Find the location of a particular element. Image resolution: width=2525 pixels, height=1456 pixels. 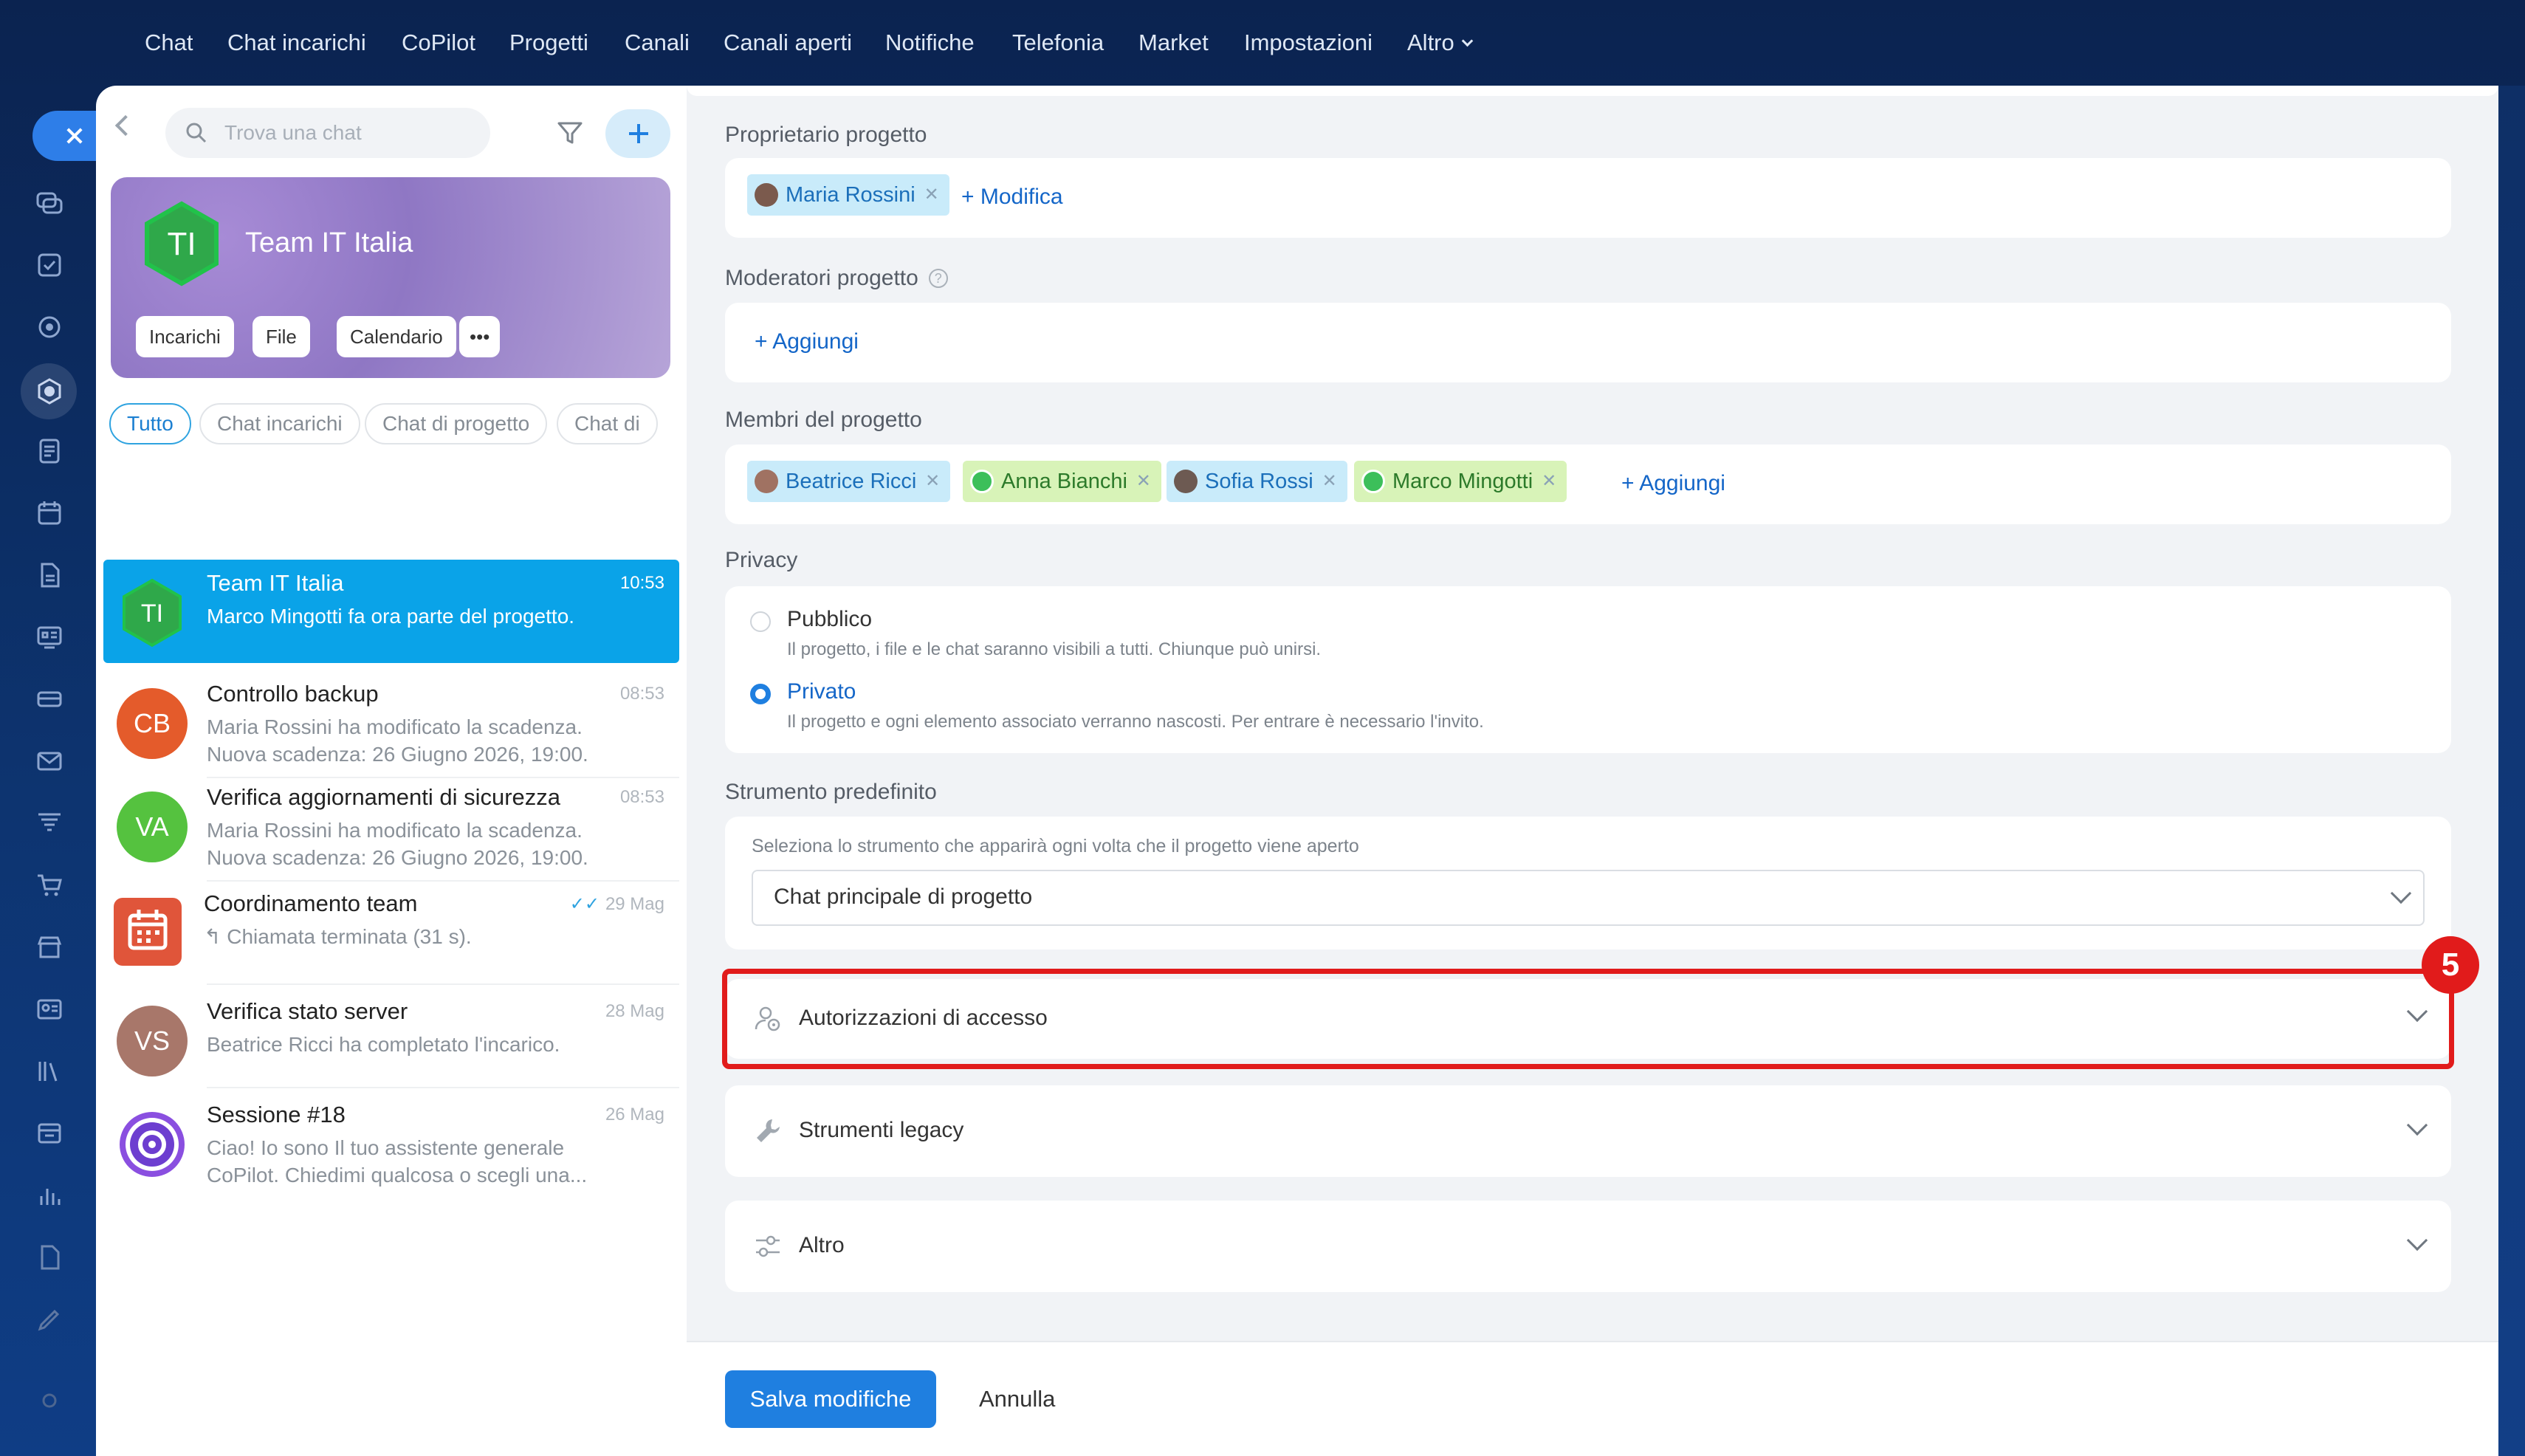

chevron-down-icon is located at coordinates (1467, 41).